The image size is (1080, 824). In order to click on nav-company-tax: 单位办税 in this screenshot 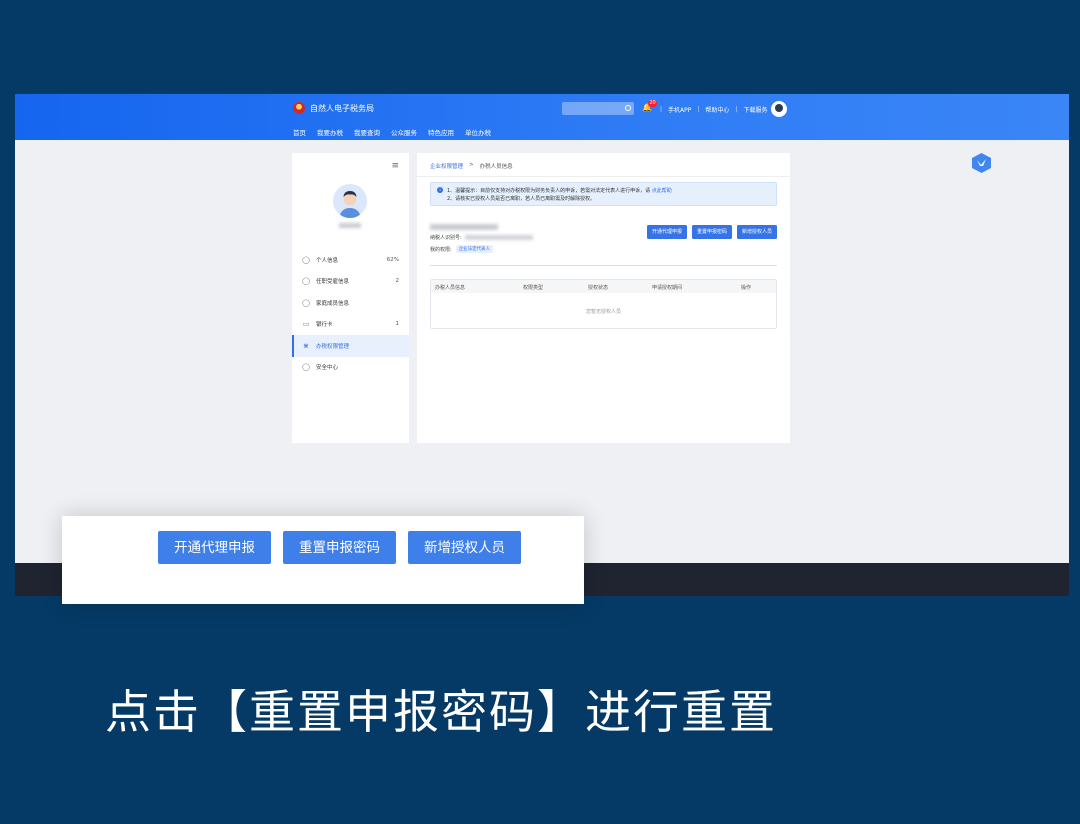, I will do `click(478, 132)`.